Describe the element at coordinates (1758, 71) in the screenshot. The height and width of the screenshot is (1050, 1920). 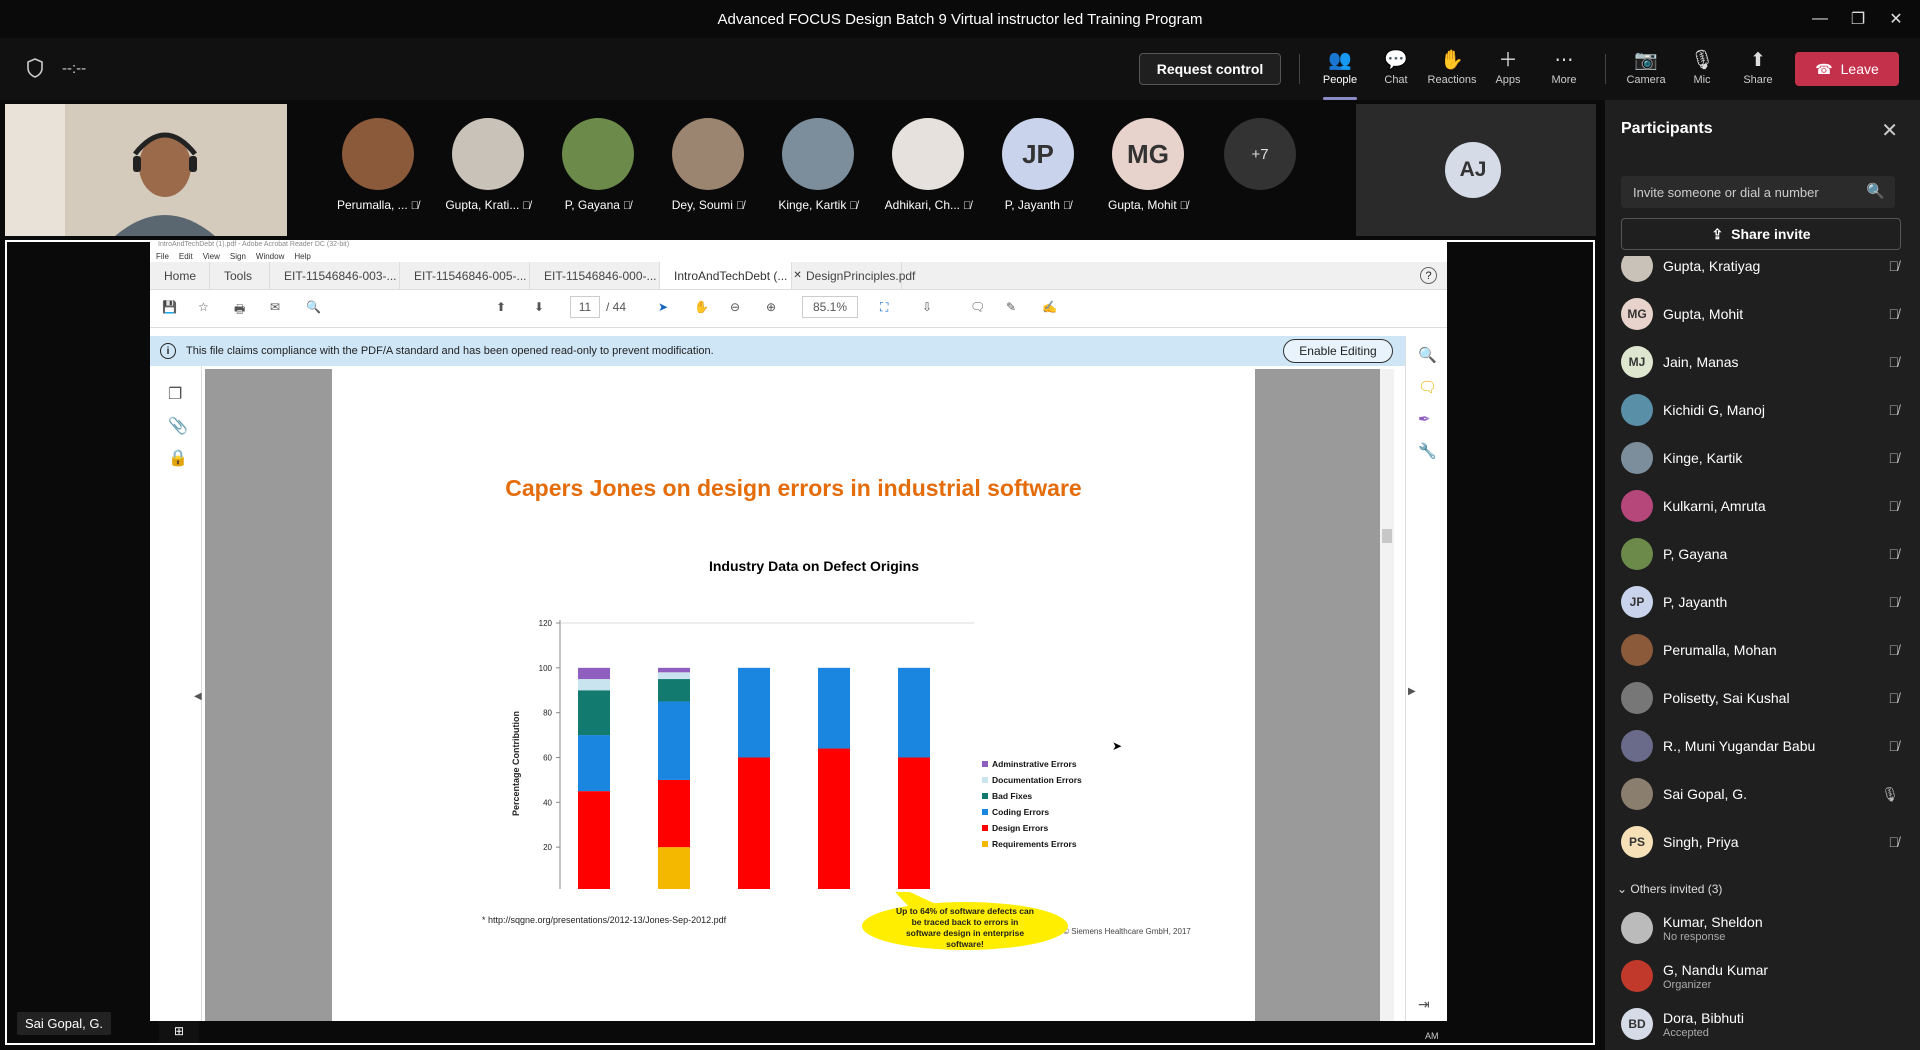
I see `share-button: ⬆ Share` at that location.